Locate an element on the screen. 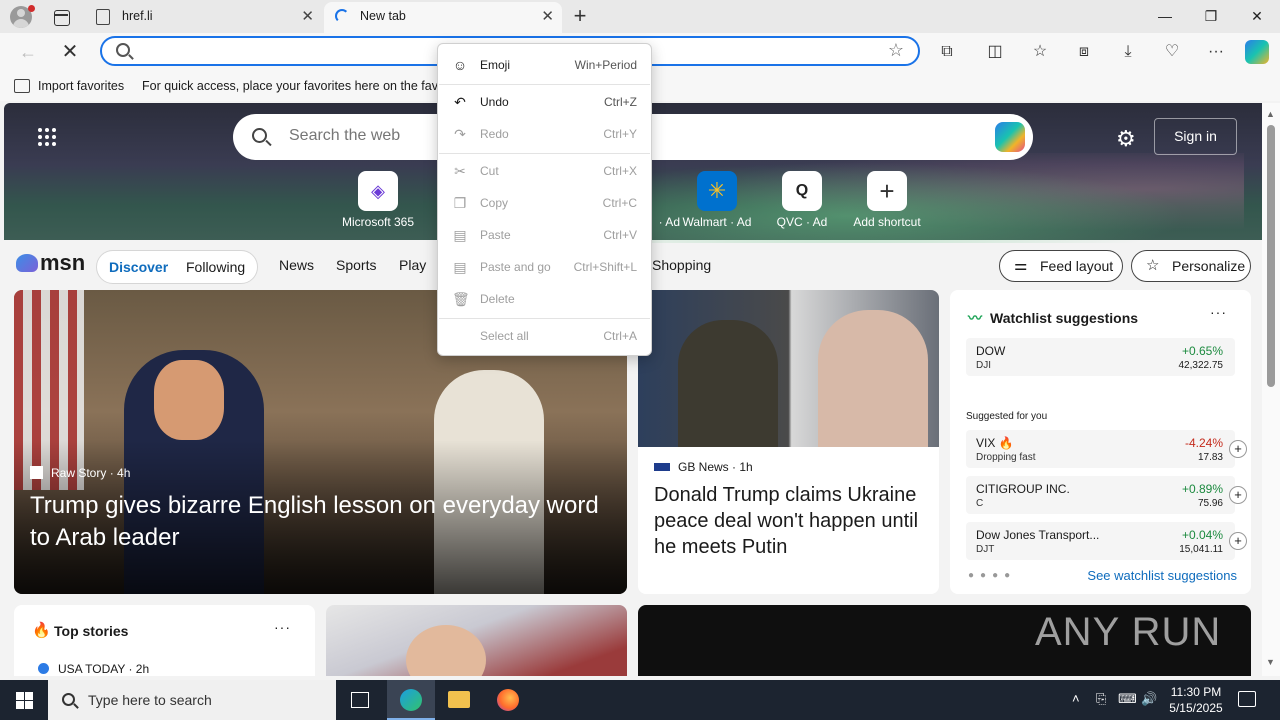  stock-row: VIX 🔥 Dropping fast -4.24% 17.83 + is located at coordinates (1106, 449).